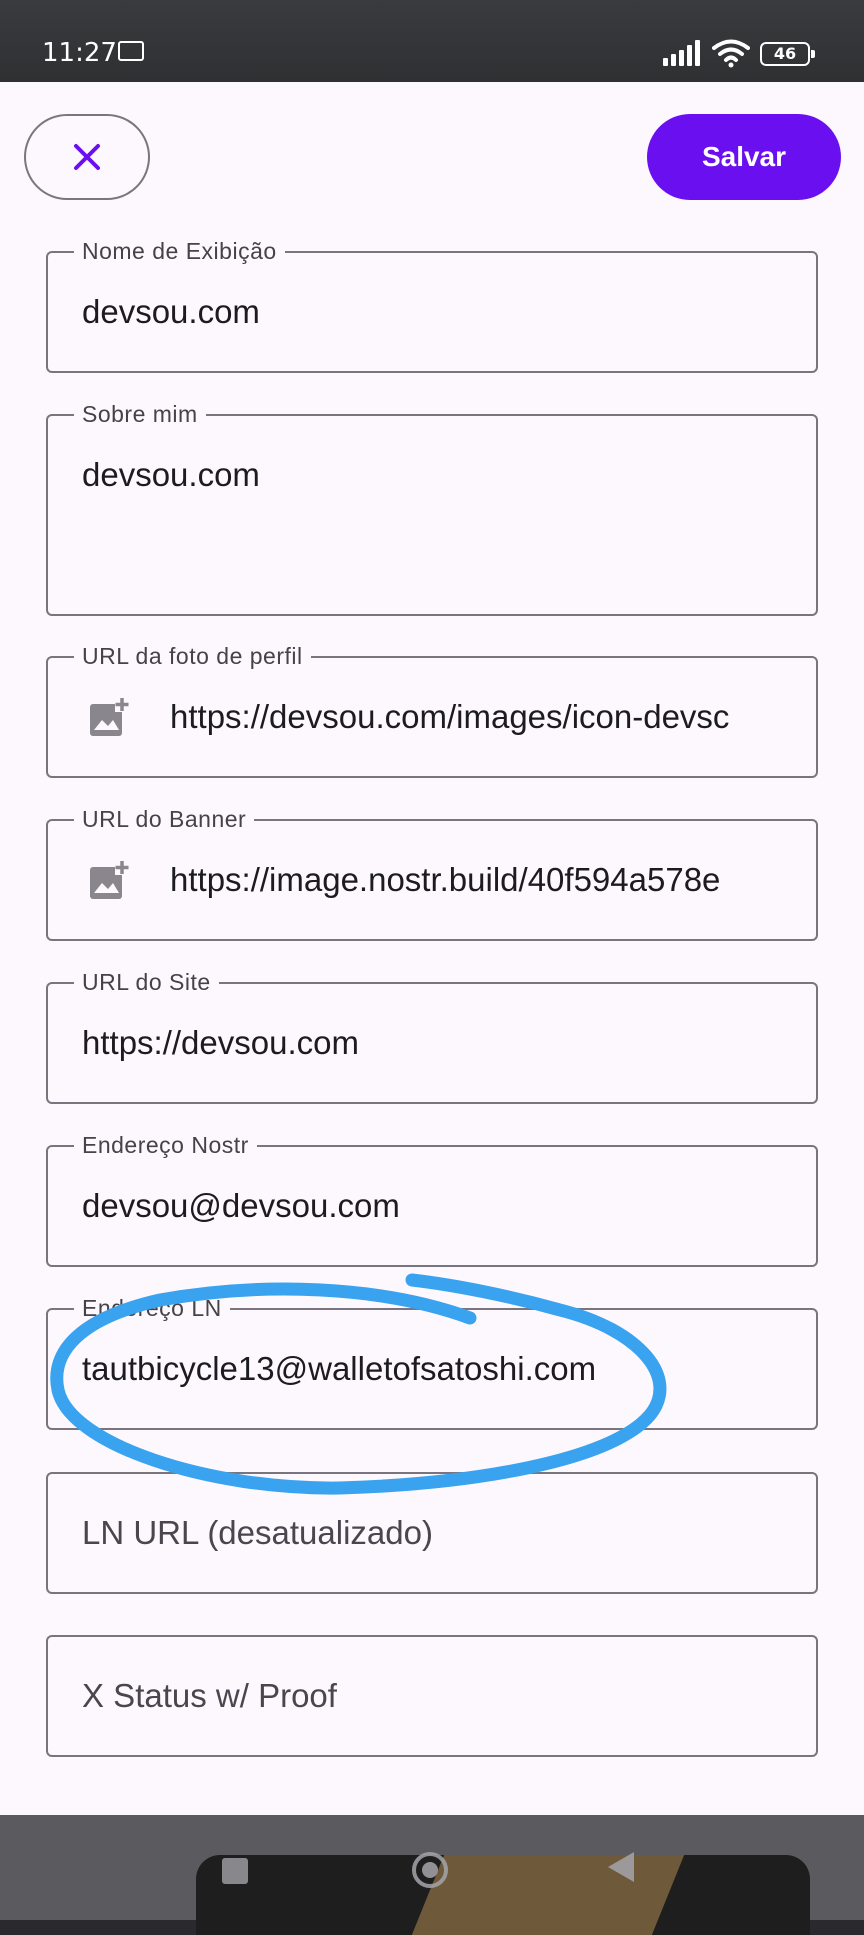  I want to click on ln-address-label: Endereço LN, so click(152, 1308).